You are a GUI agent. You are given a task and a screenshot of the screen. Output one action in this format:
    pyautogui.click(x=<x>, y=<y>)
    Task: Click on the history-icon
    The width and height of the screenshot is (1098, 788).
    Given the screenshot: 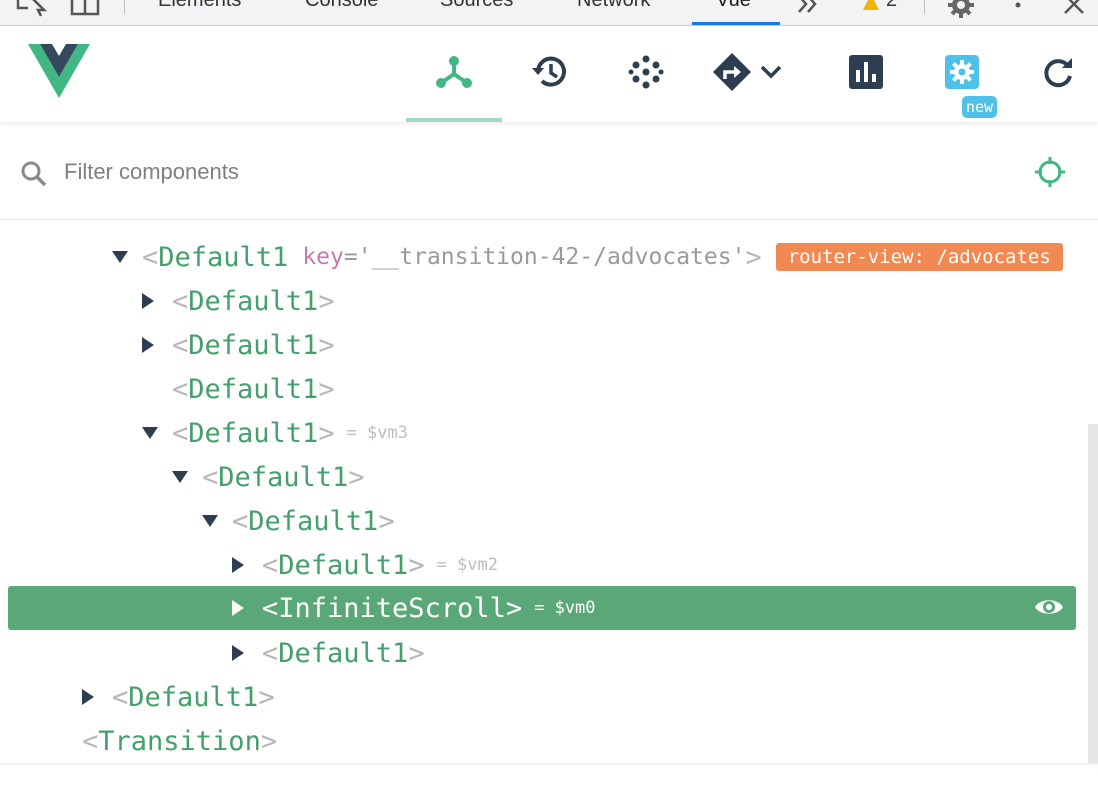 What is the action you would take?
    pyautogui.click(x=550, y=74)
    